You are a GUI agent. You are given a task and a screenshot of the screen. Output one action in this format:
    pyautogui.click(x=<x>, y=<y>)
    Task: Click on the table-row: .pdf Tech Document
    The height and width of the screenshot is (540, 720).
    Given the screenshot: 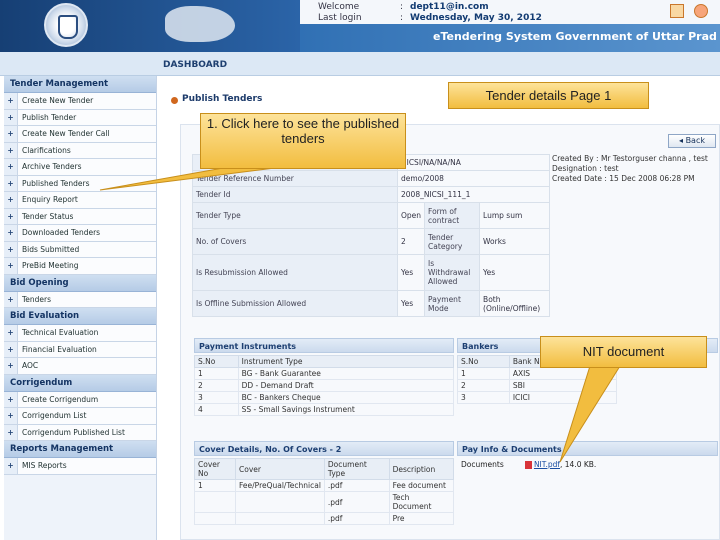 What is the action you would take?
    pyautogui.click(x=324, y=502)
    